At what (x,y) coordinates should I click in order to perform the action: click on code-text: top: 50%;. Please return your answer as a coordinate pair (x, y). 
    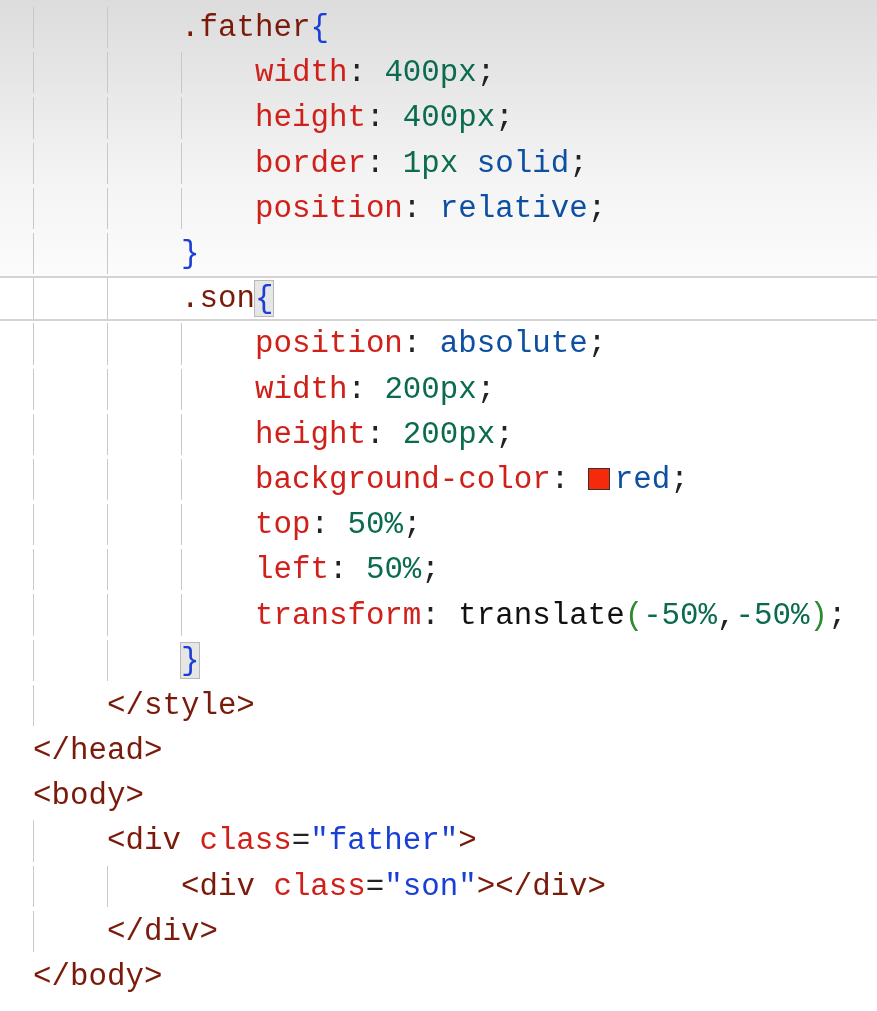
    Looking at the image, I should click on (338, 525).